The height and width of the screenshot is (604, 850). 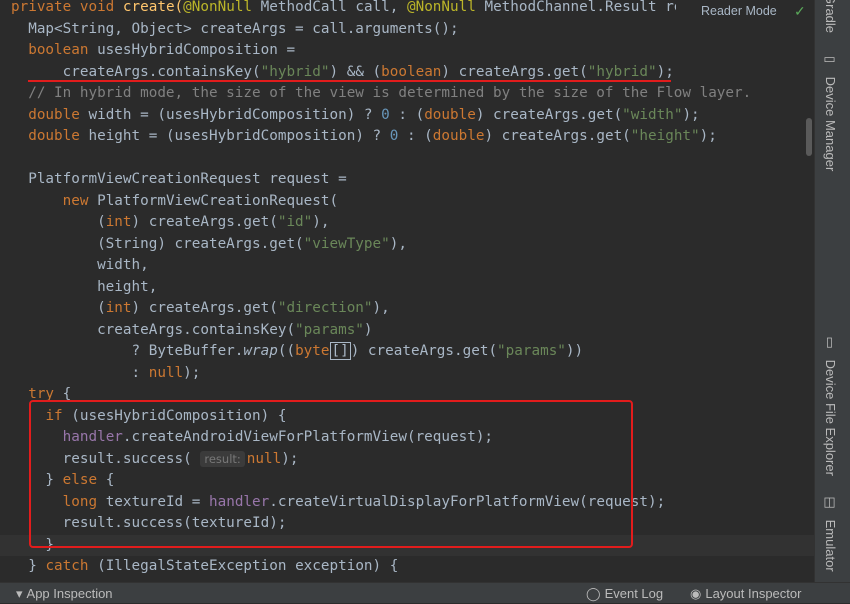 I want to click on code-token: 0, so click(x=385, y=114).